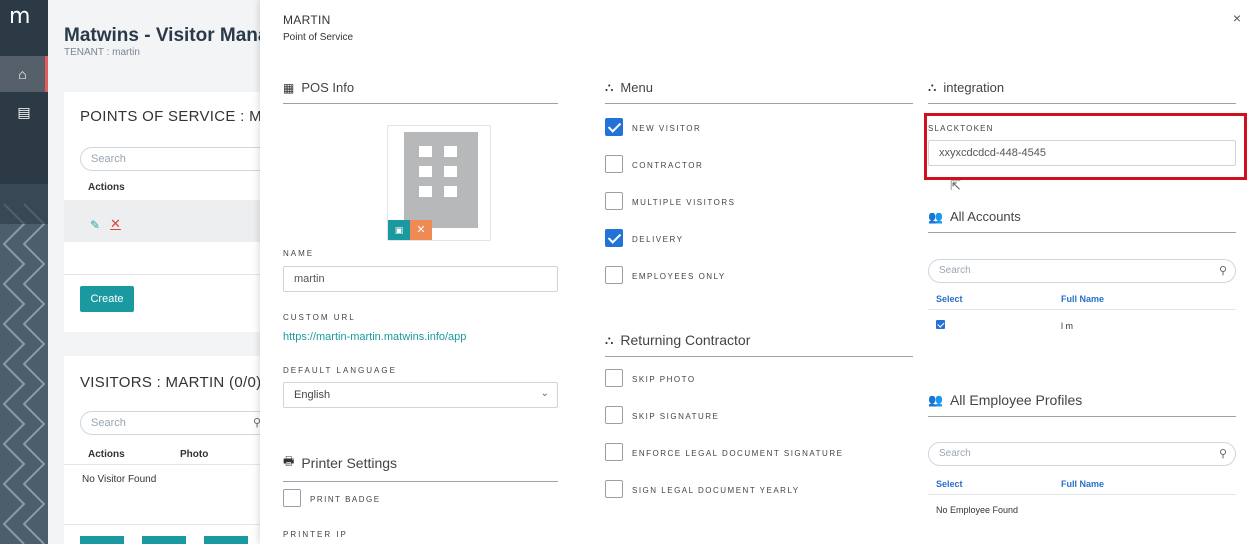 This screenshot has width=1251, height=544. What do you see at coordinates (420, 279) in the screenshot?
I see `name-field: martin` at bounding box center [420, 279].